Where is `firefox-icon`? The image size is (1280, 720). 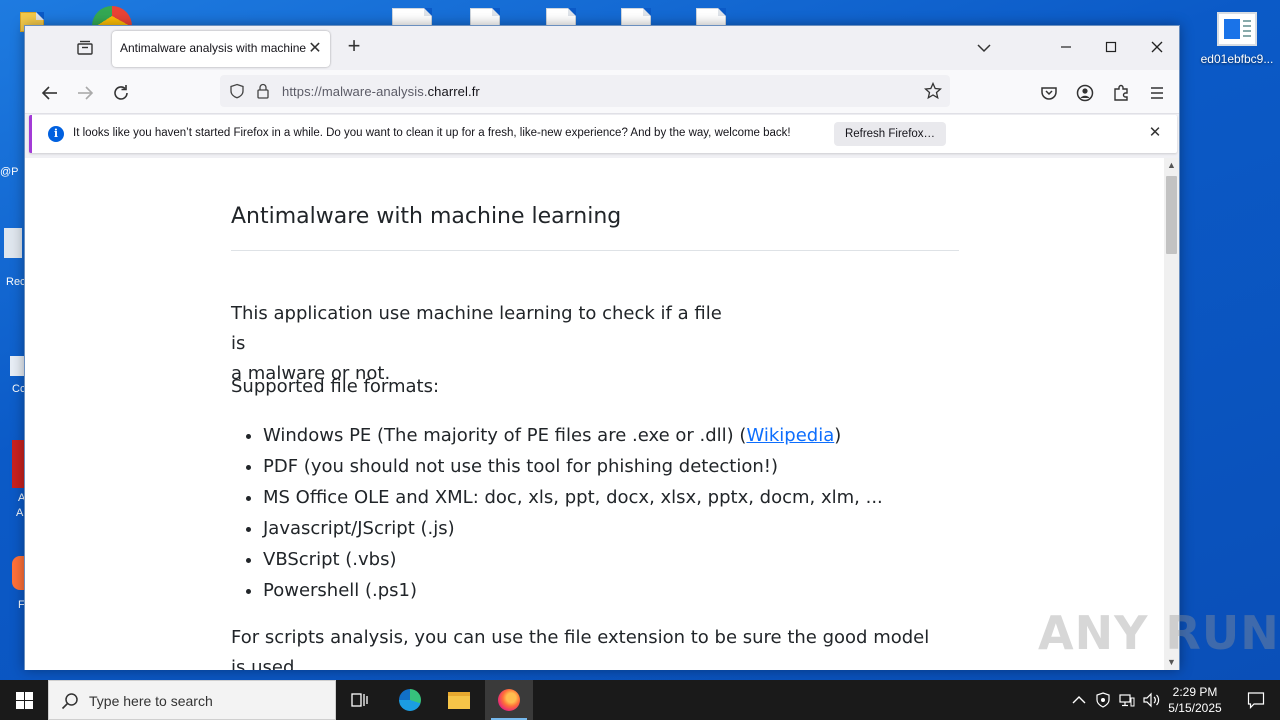 firefox-icon is located at coordinates (509, 700).